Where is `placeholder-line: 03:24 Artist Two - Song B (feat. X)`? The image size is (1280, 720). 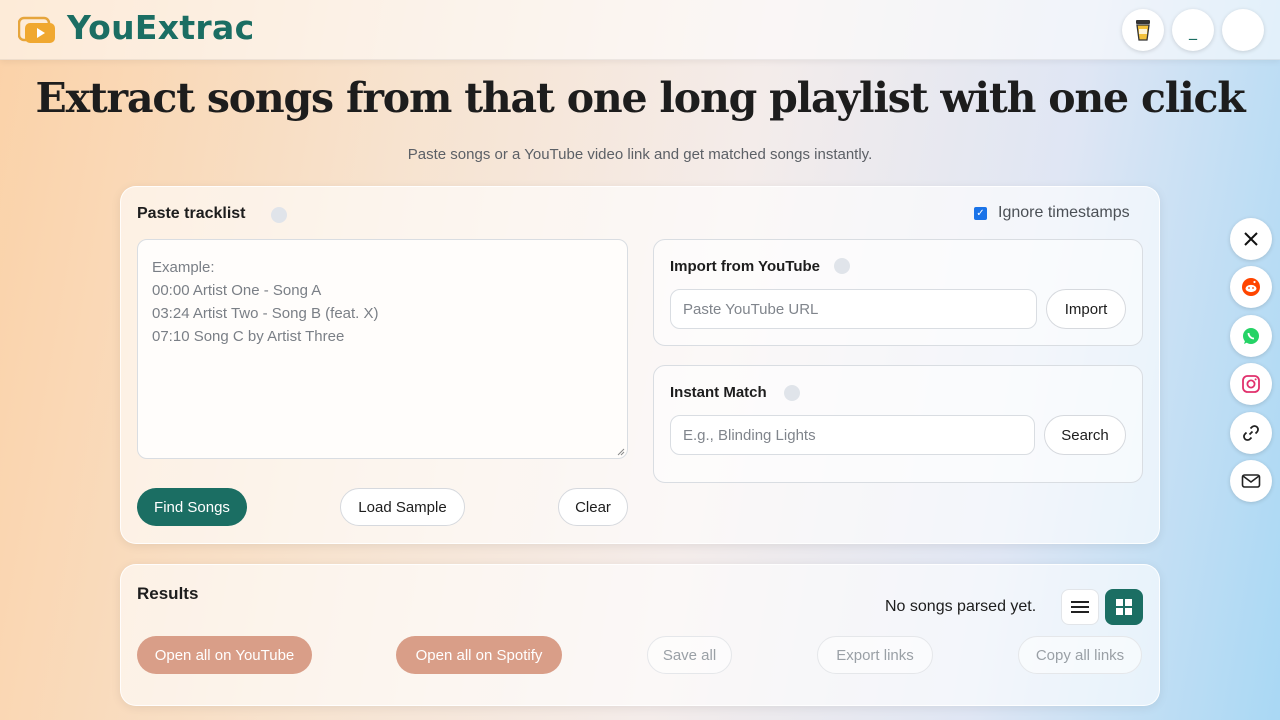 placeholder-line: 03:24 Artist Two - Song B (feat. X) is located at coordinates (382, 313).